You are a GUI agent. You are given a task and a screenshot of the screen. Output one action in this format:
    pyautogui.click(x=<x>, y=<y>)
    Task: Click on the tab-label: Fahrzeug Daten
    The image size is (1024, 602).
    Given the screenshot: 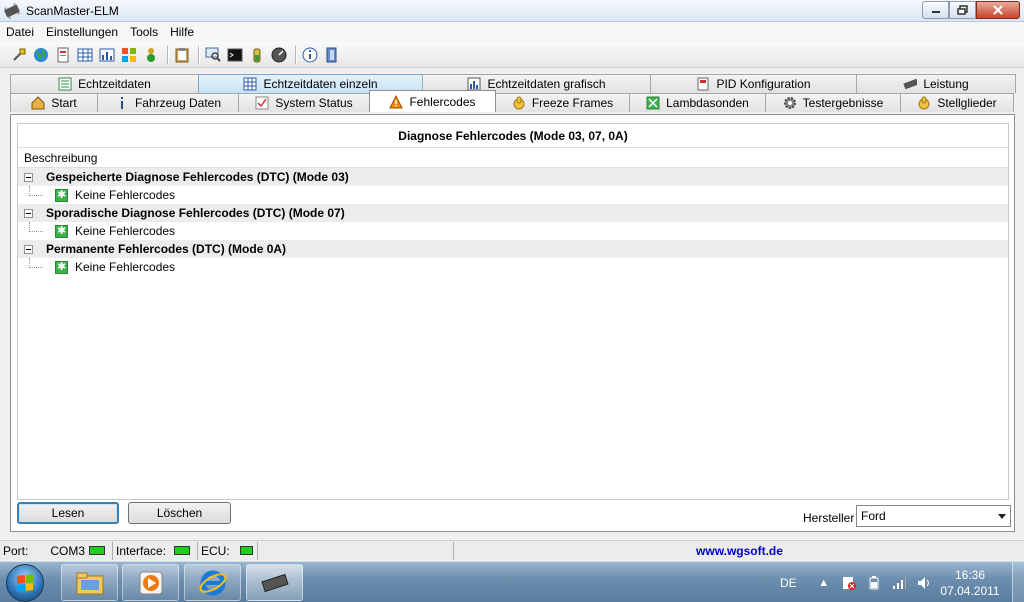 What is the action you would take?
    pyautogui.click(x=178, y=103)
    